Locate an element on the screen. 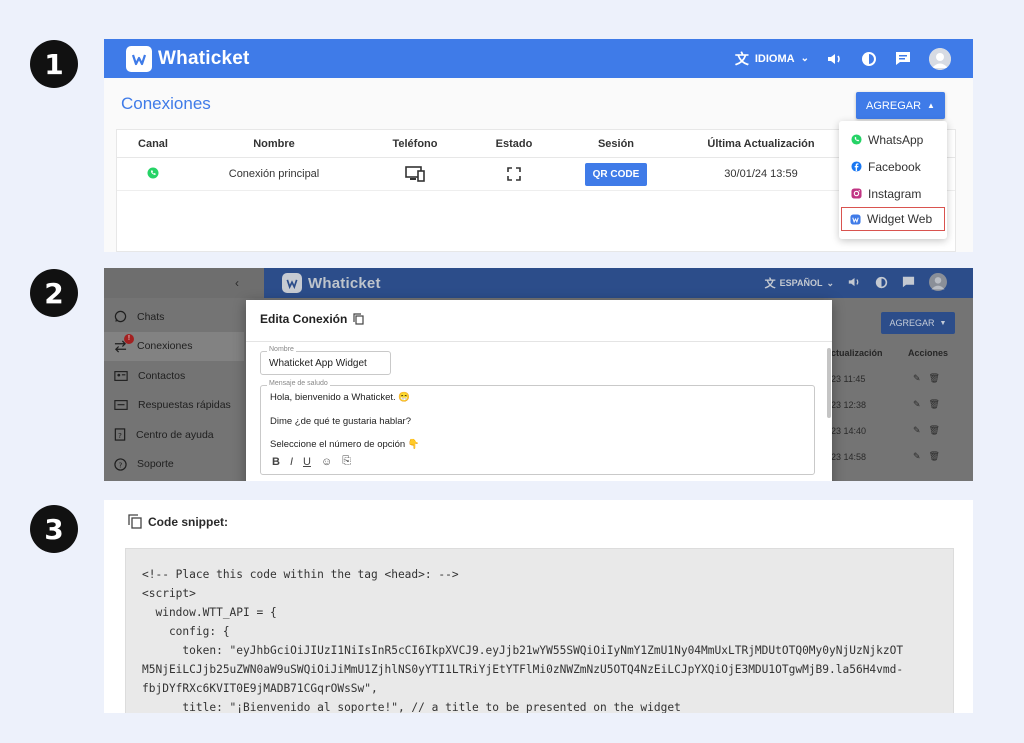 The height and width of the screenshot is (743, 1024). row-date: 23 14:58 is located at coordinates (849, 456).